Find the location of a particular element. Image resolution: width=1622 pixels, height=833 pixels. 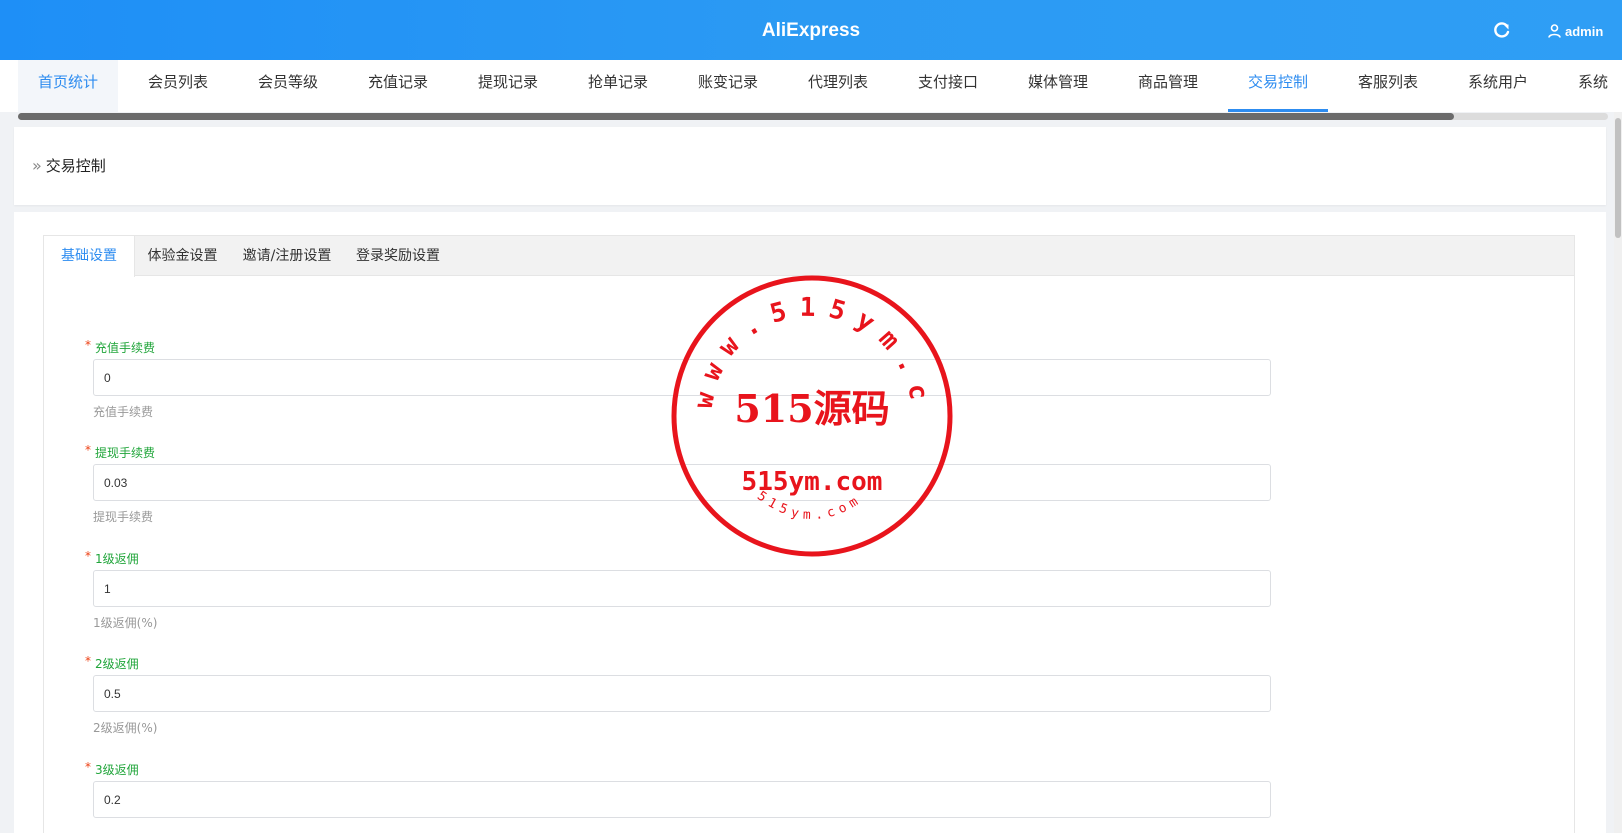

user-name: admin is located at coordinates (1584, 31).